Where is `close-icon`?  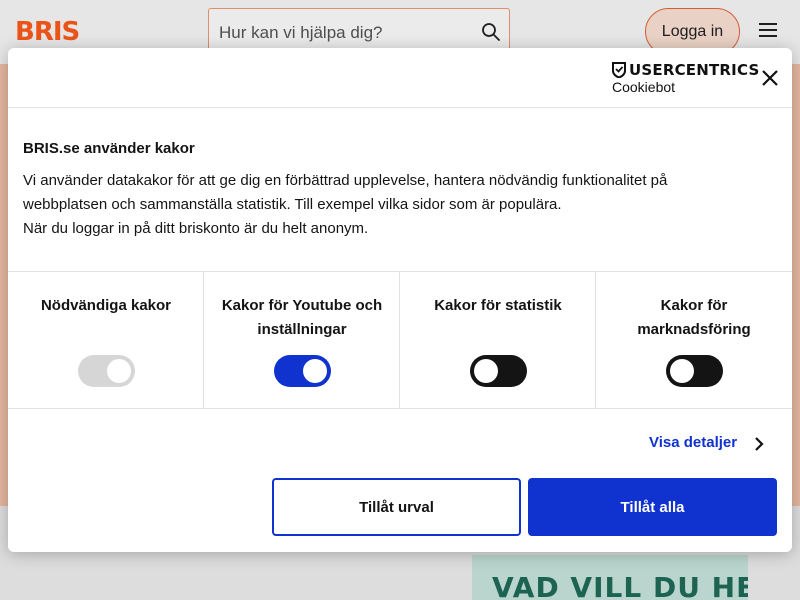
close-icon is located at coordinates (770, 78).